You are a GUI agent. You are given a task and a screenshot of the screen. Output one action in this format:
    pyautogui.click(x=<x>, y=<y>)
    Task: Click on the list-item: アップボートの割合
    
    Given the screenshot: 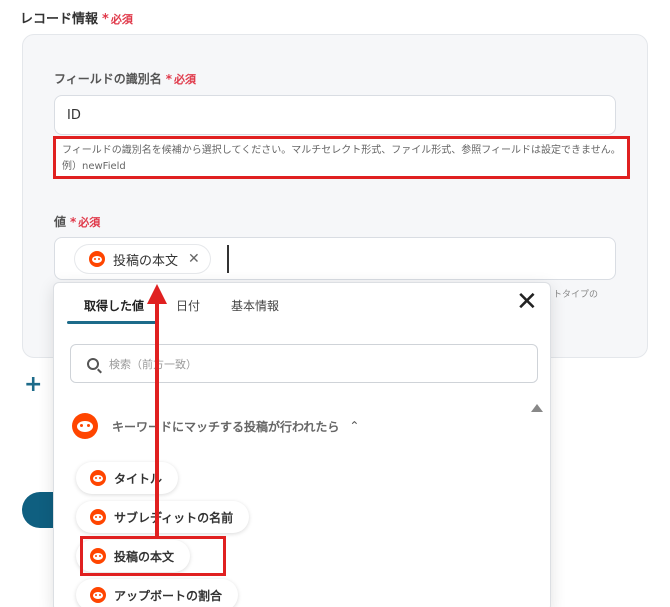 What is the action you would take?
    pyautogui.click(x=157, y=593)
    